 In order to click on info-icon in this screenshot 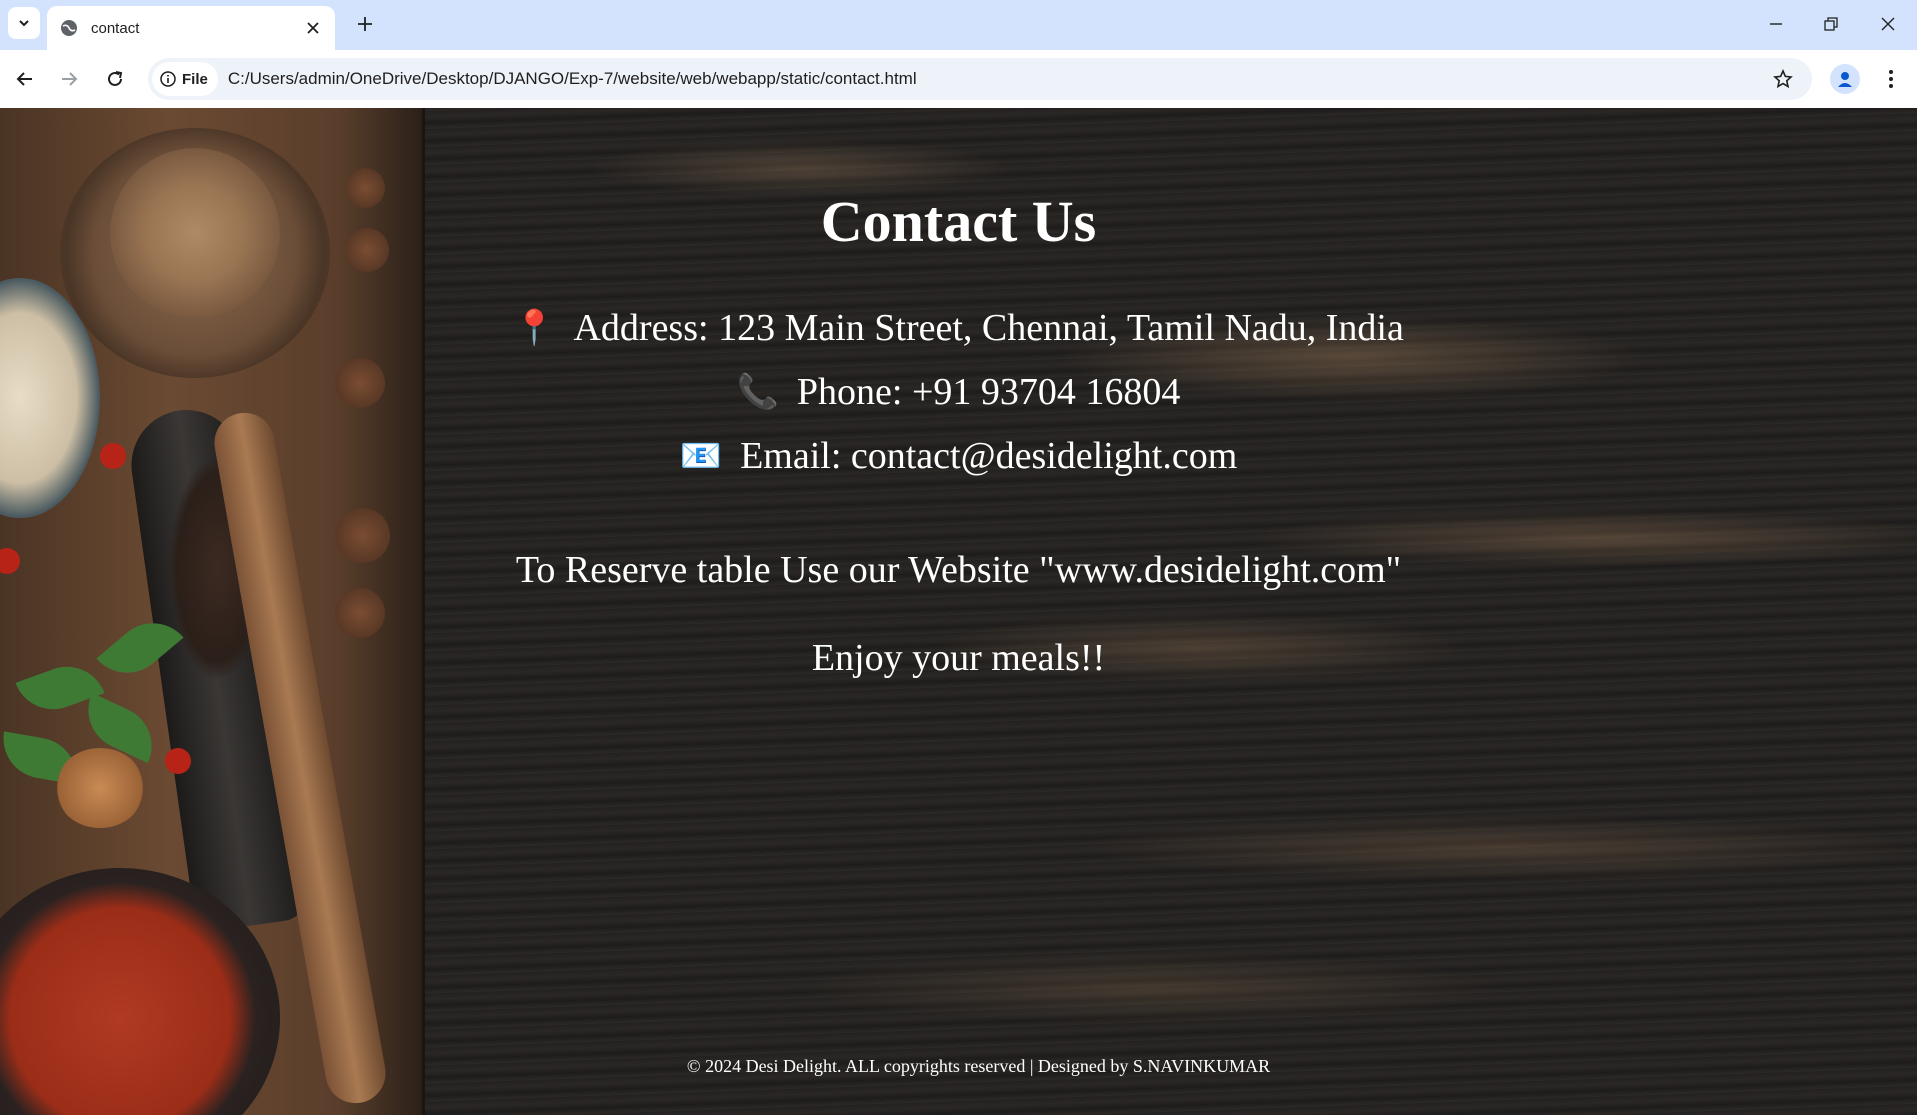, I will do `click(168, 79)`.